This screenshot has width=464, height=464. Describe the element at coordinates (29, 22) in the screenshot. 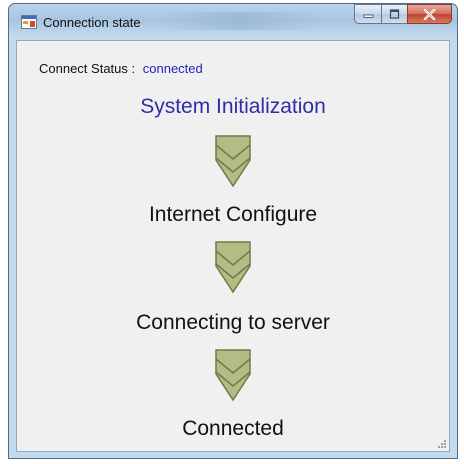

I see `app-window-icon` at that location.